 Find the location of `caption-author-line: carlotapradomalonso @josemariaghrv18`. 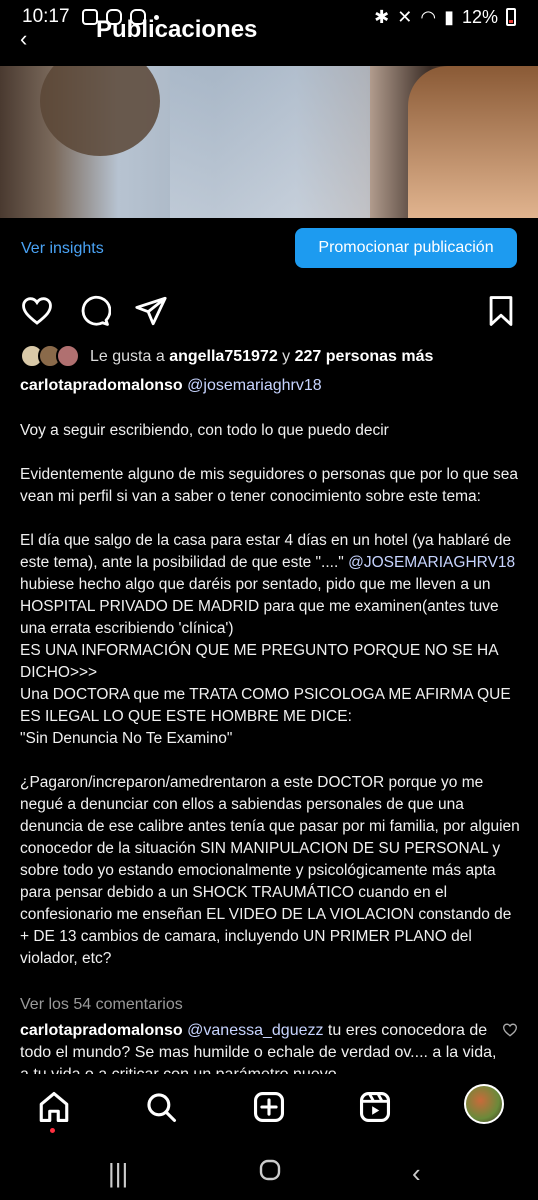

caption-author-line: carlotapradomalonso @josemariaghrv18 is located at coordinates (171, 386).